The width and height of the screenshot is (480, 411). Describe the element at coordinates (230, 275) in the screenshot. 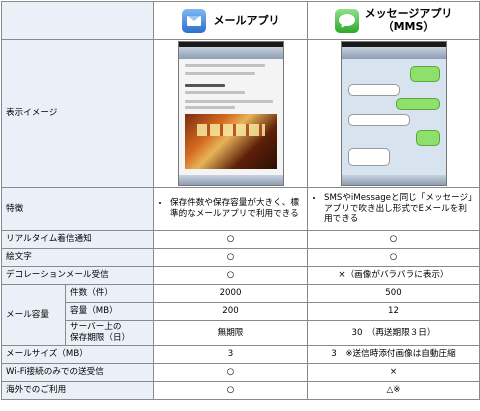

I see `decoration-mail: ○` at that location.